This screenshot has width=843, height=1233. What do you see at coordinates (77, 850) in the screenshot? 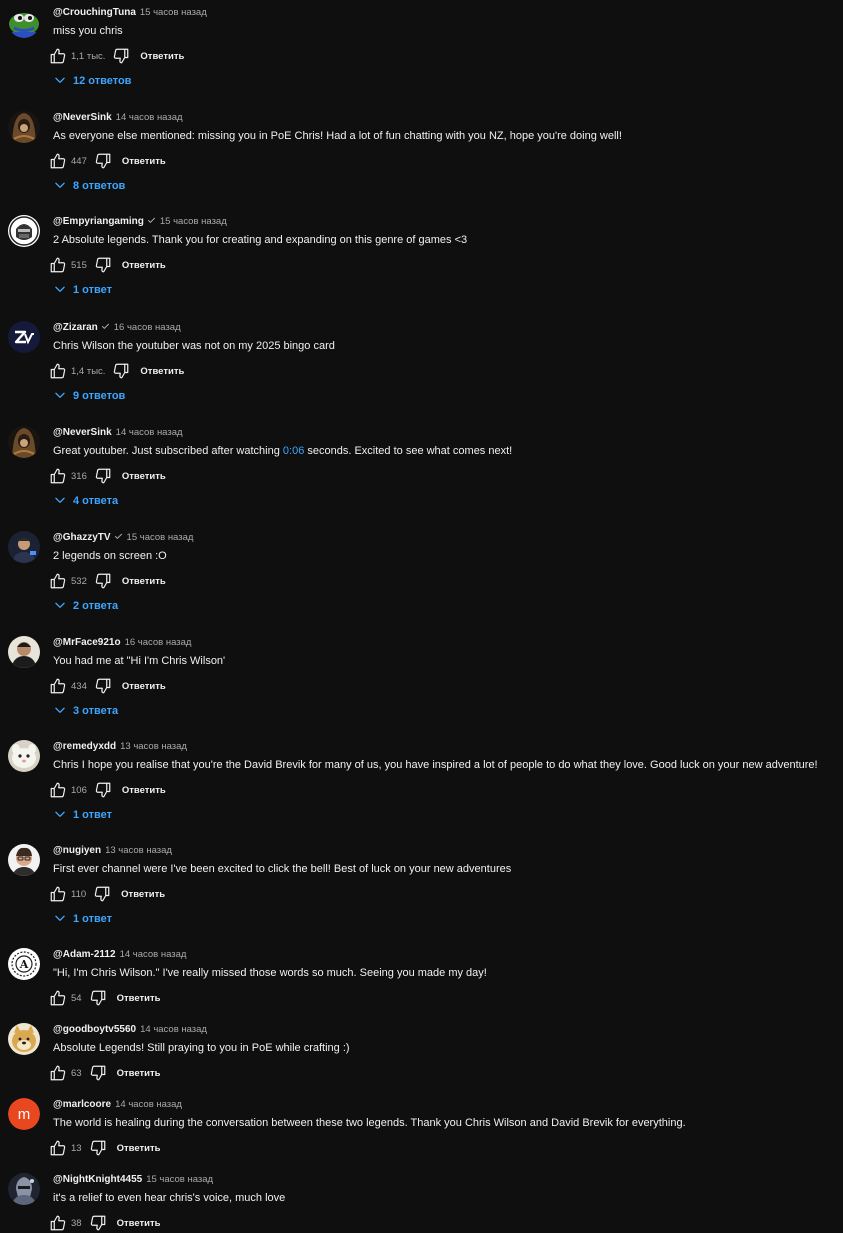
I see `comment-author: @nugiyen` at bounding box center [77, 850].